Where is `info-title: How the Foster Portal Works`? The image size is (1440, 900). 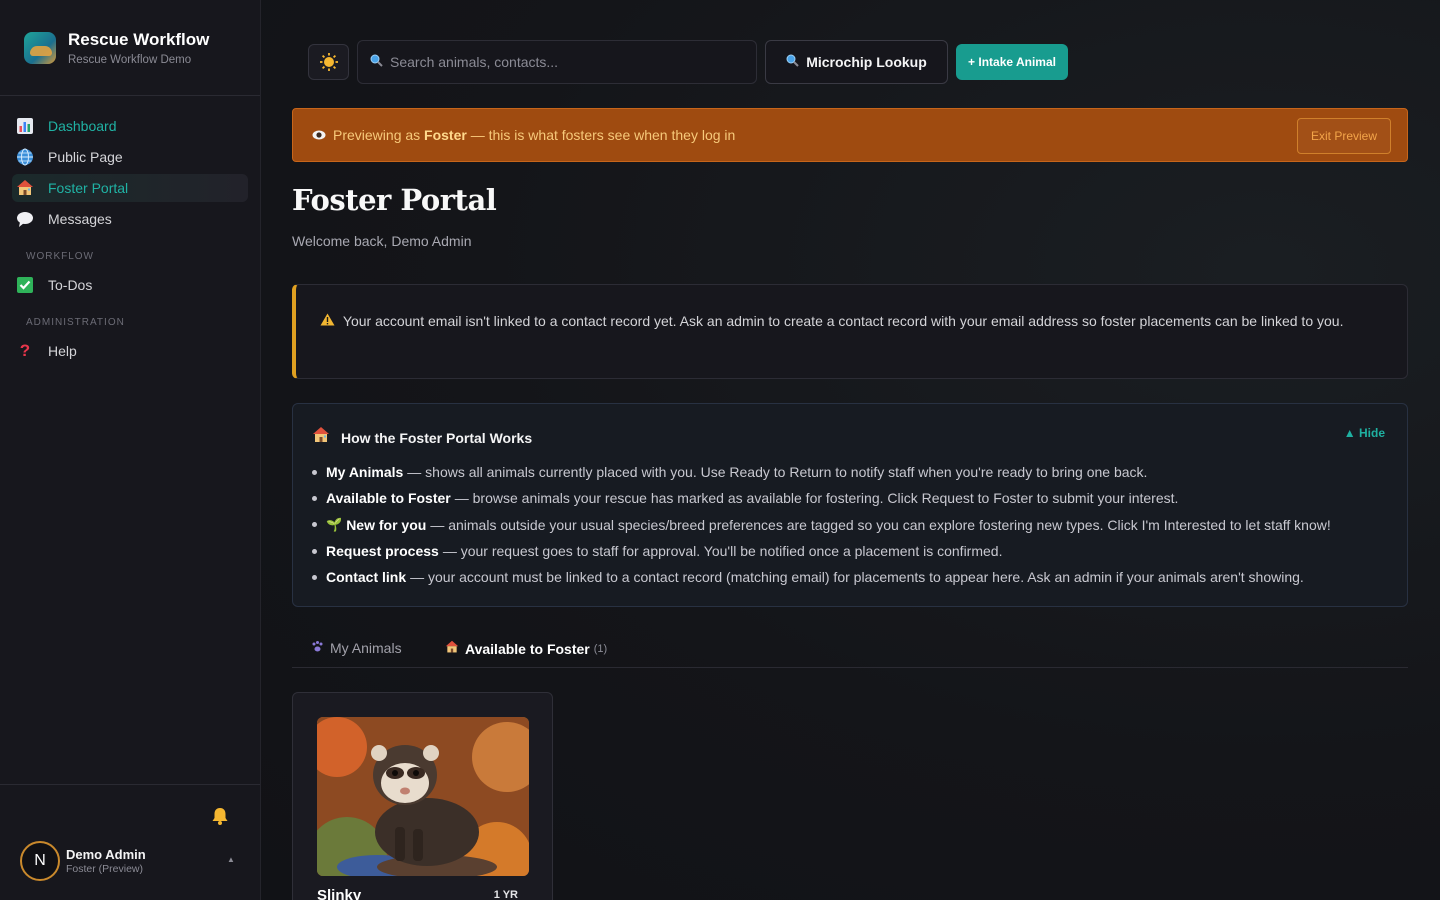 info-title: How the Foster Portal Works is located at coordinates (437, 437).